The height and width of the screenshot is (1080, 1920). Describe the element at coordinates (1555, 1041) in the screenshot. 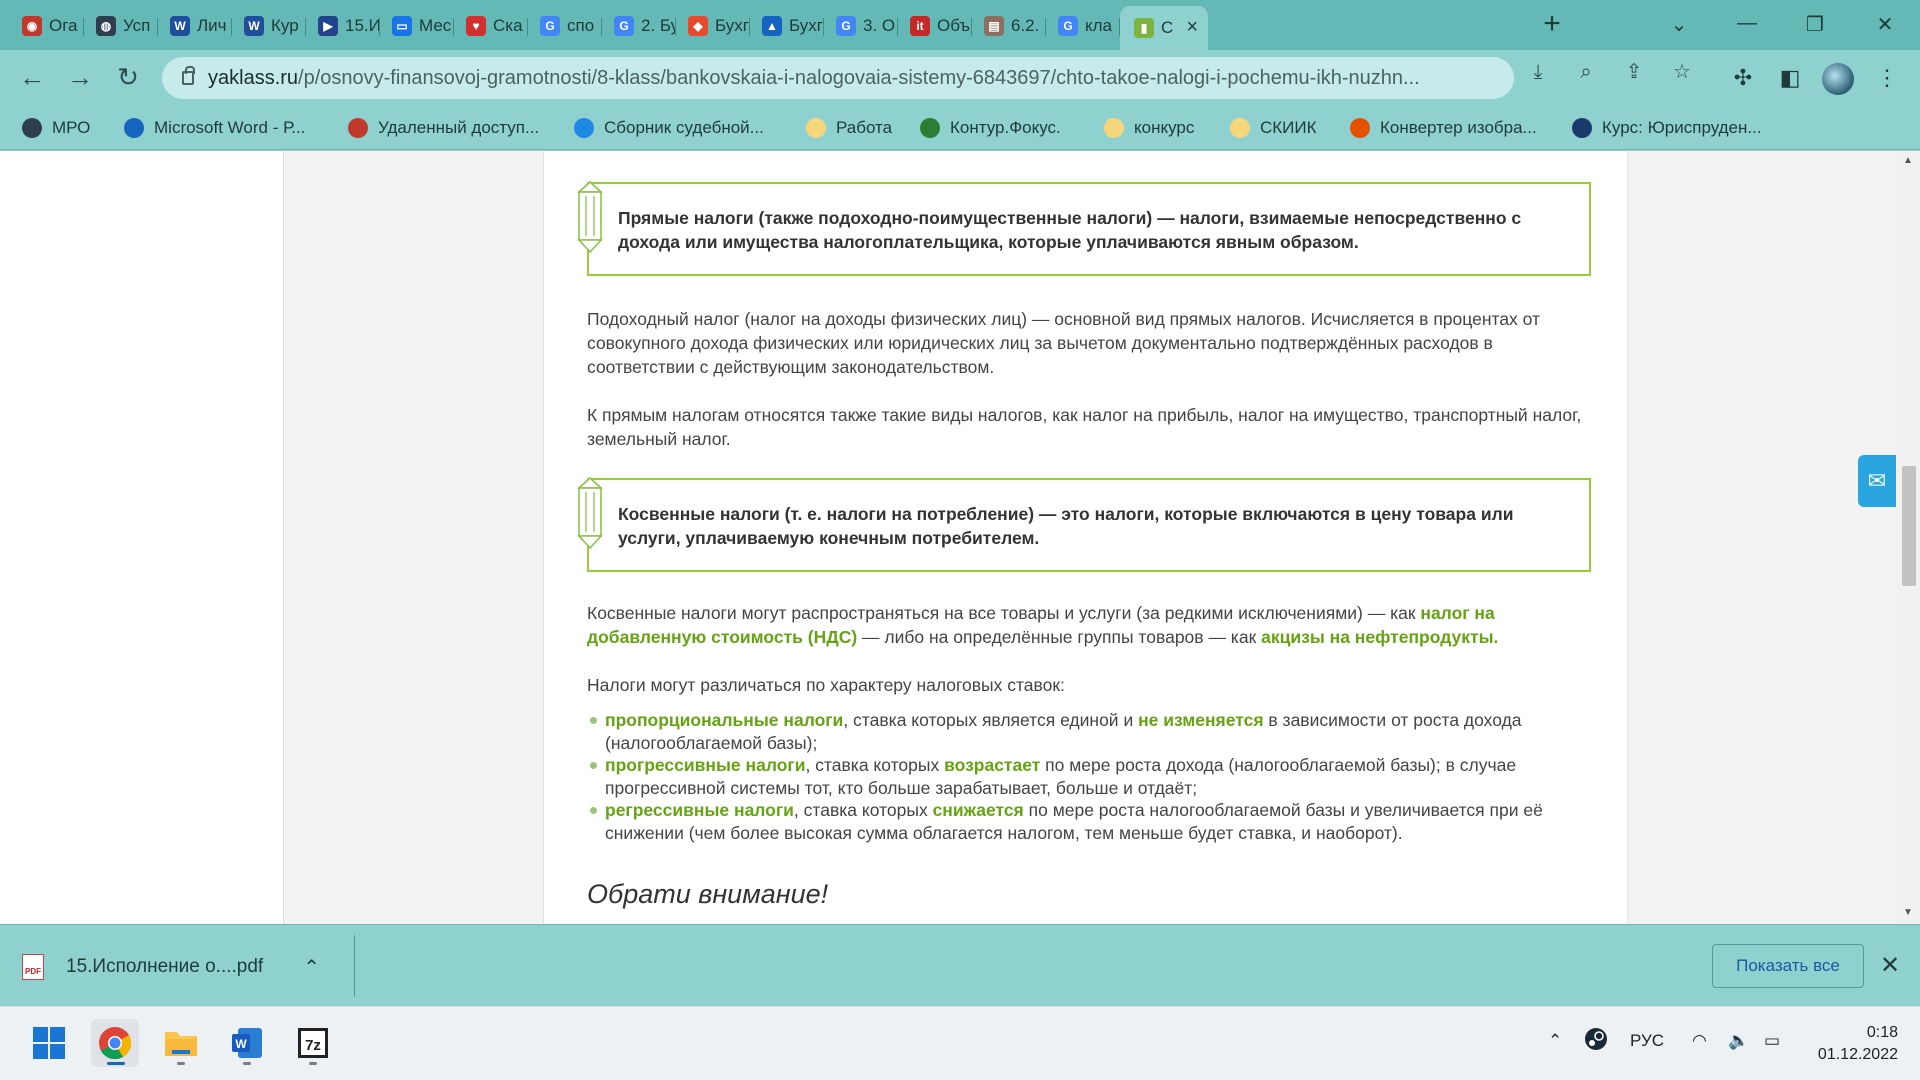

I see `tray-overflow-chevron-icon: ⌃` at that location.